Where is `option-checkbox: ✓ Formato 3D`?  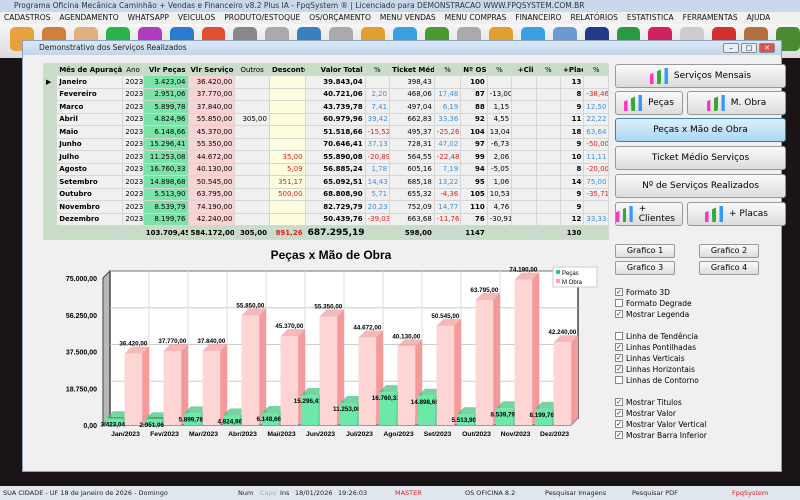 option-checkbox: ✓ Formato 3D is located at coordinates (642, 292).